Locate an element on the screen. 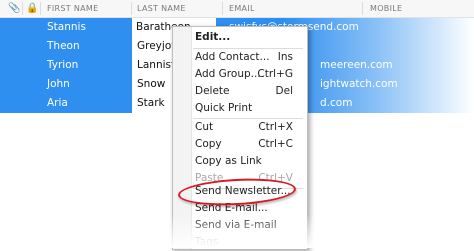 The height and width of the screenshot is (251, 474). menu-item-copy: Copy Ctrl+C is located at coordinates (240, 144).